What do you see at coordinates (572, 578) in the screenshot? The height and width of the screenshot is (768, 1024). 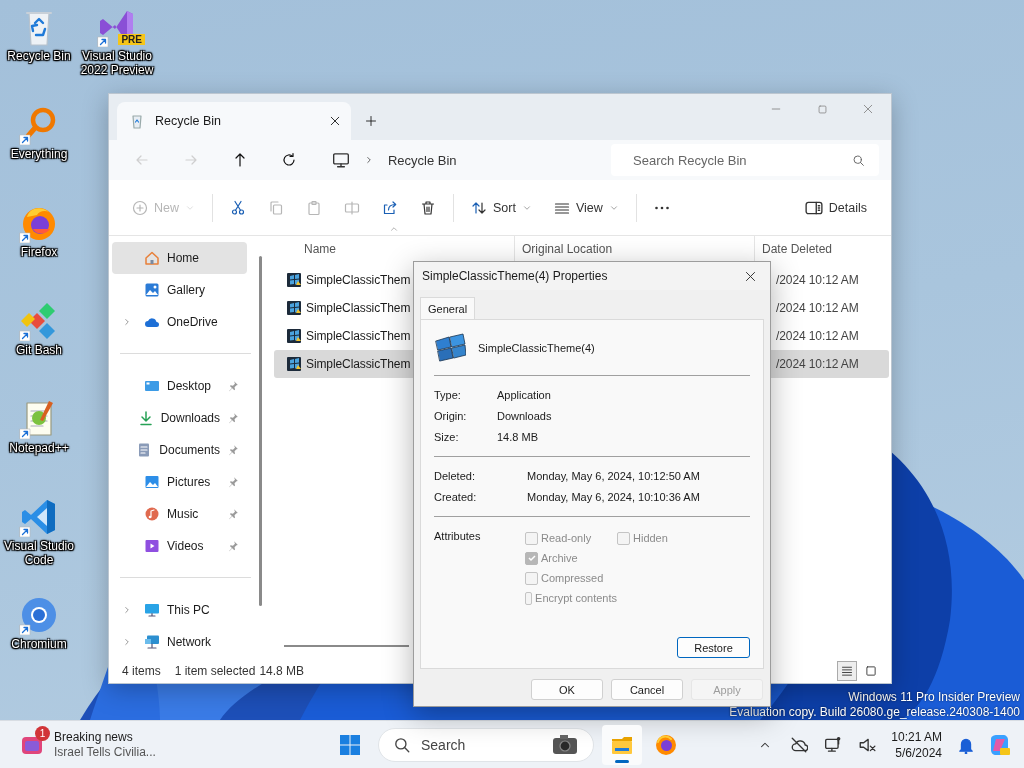 I see `checkbox-label: Compressed` at bounding box center [572, 578].